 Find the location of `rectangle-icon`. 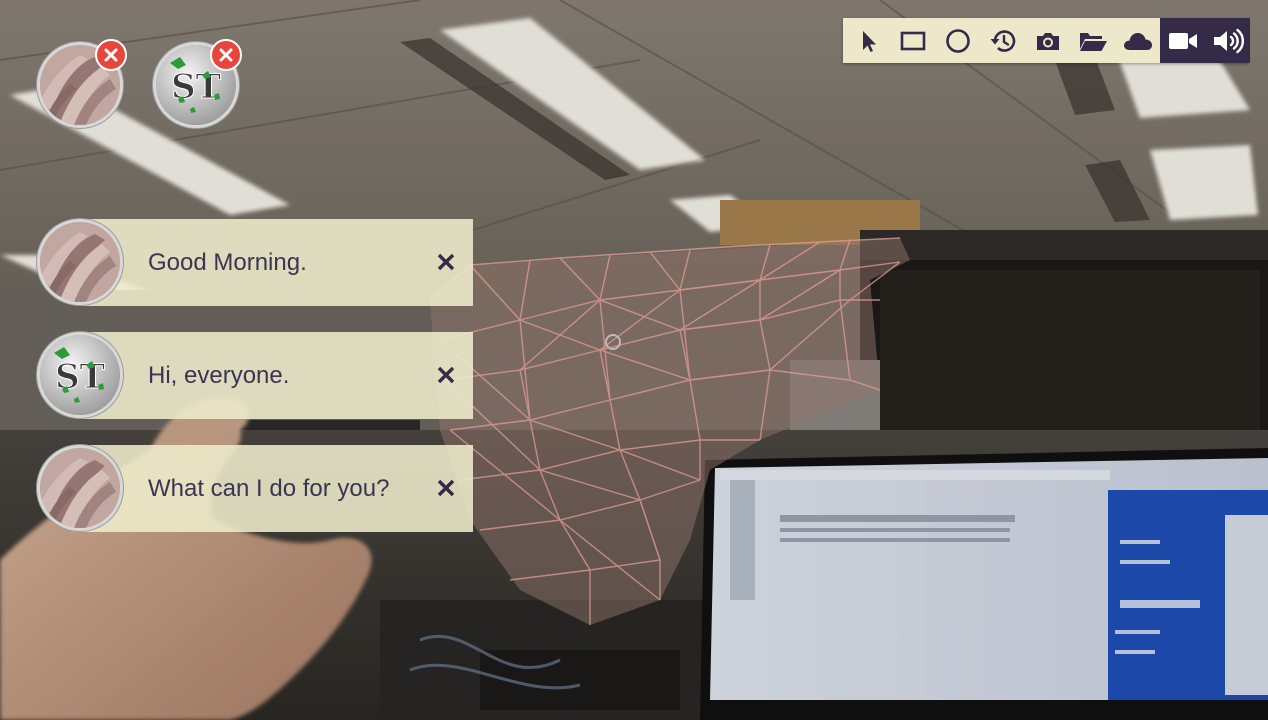

rectangle-icon is located at coordinates (912, 40).